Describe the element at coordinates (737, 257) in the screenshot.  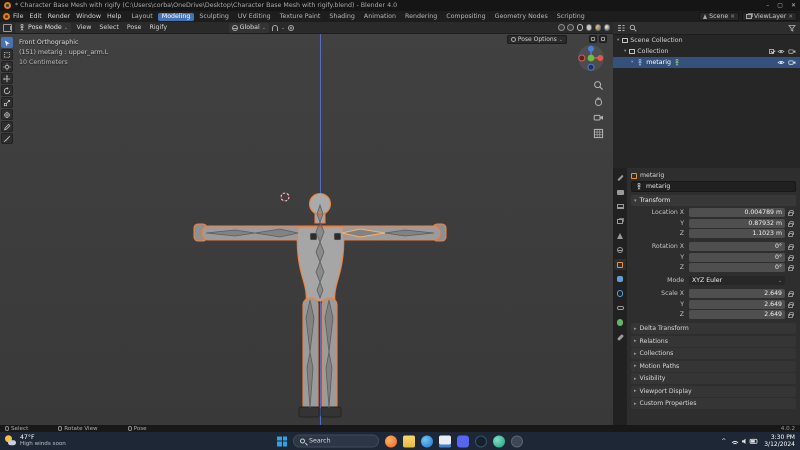
I see `rotation-y-field: 0°` at that location.